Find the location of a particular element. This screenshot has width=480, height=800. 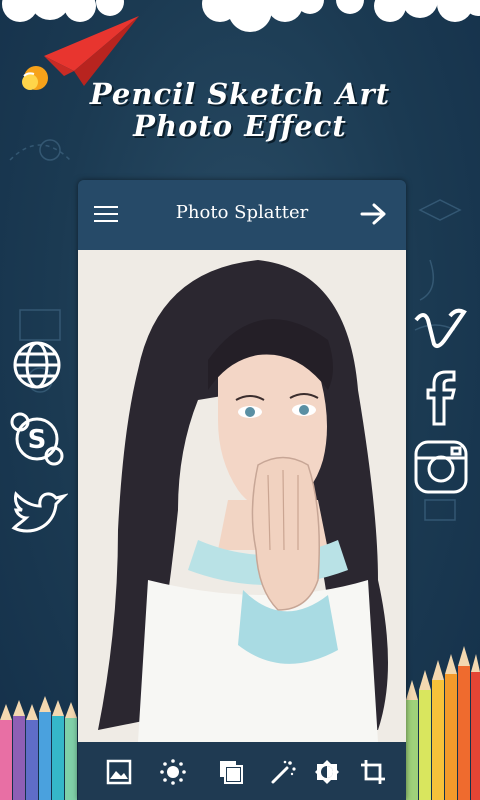

layers-icon is located at coordinates (231, 772).